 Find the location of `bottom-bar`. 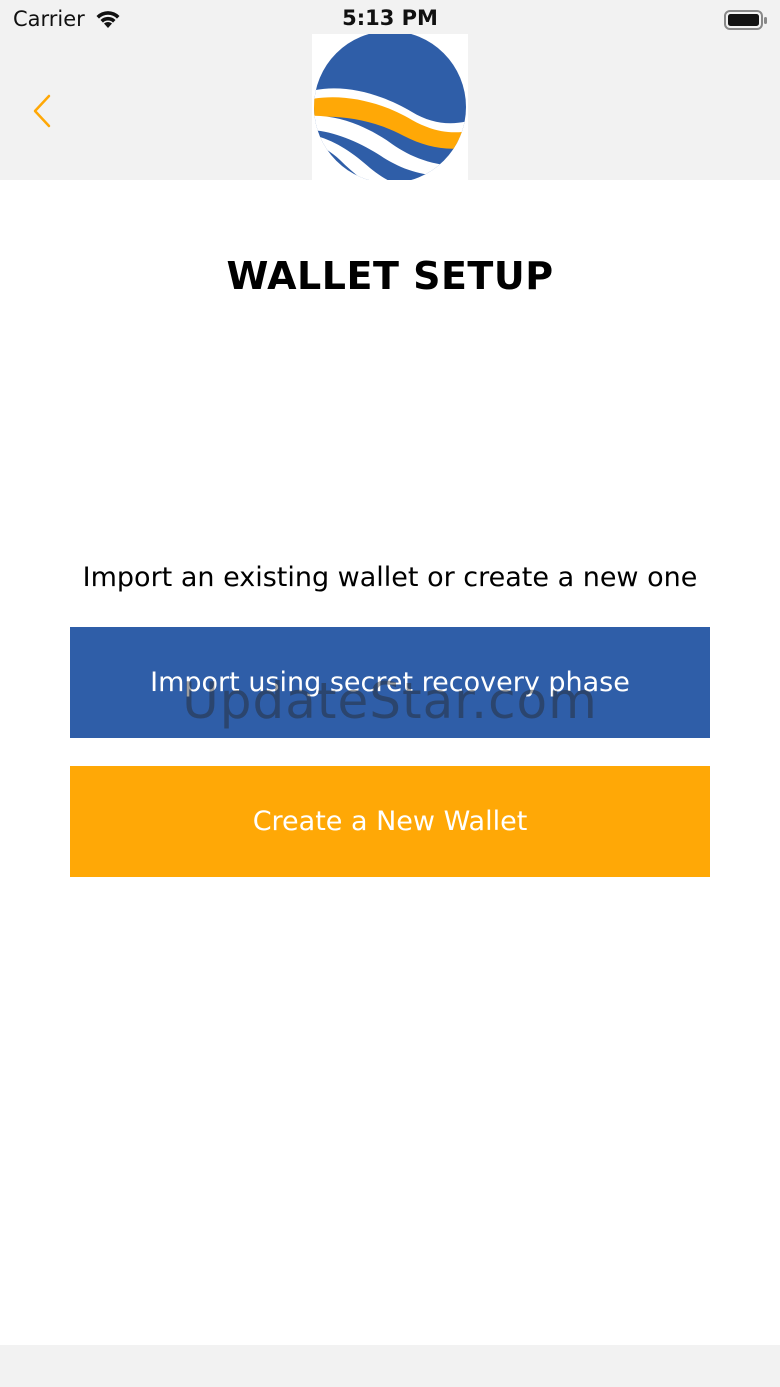

bottom-bar is located at coordinates (390, 1366).